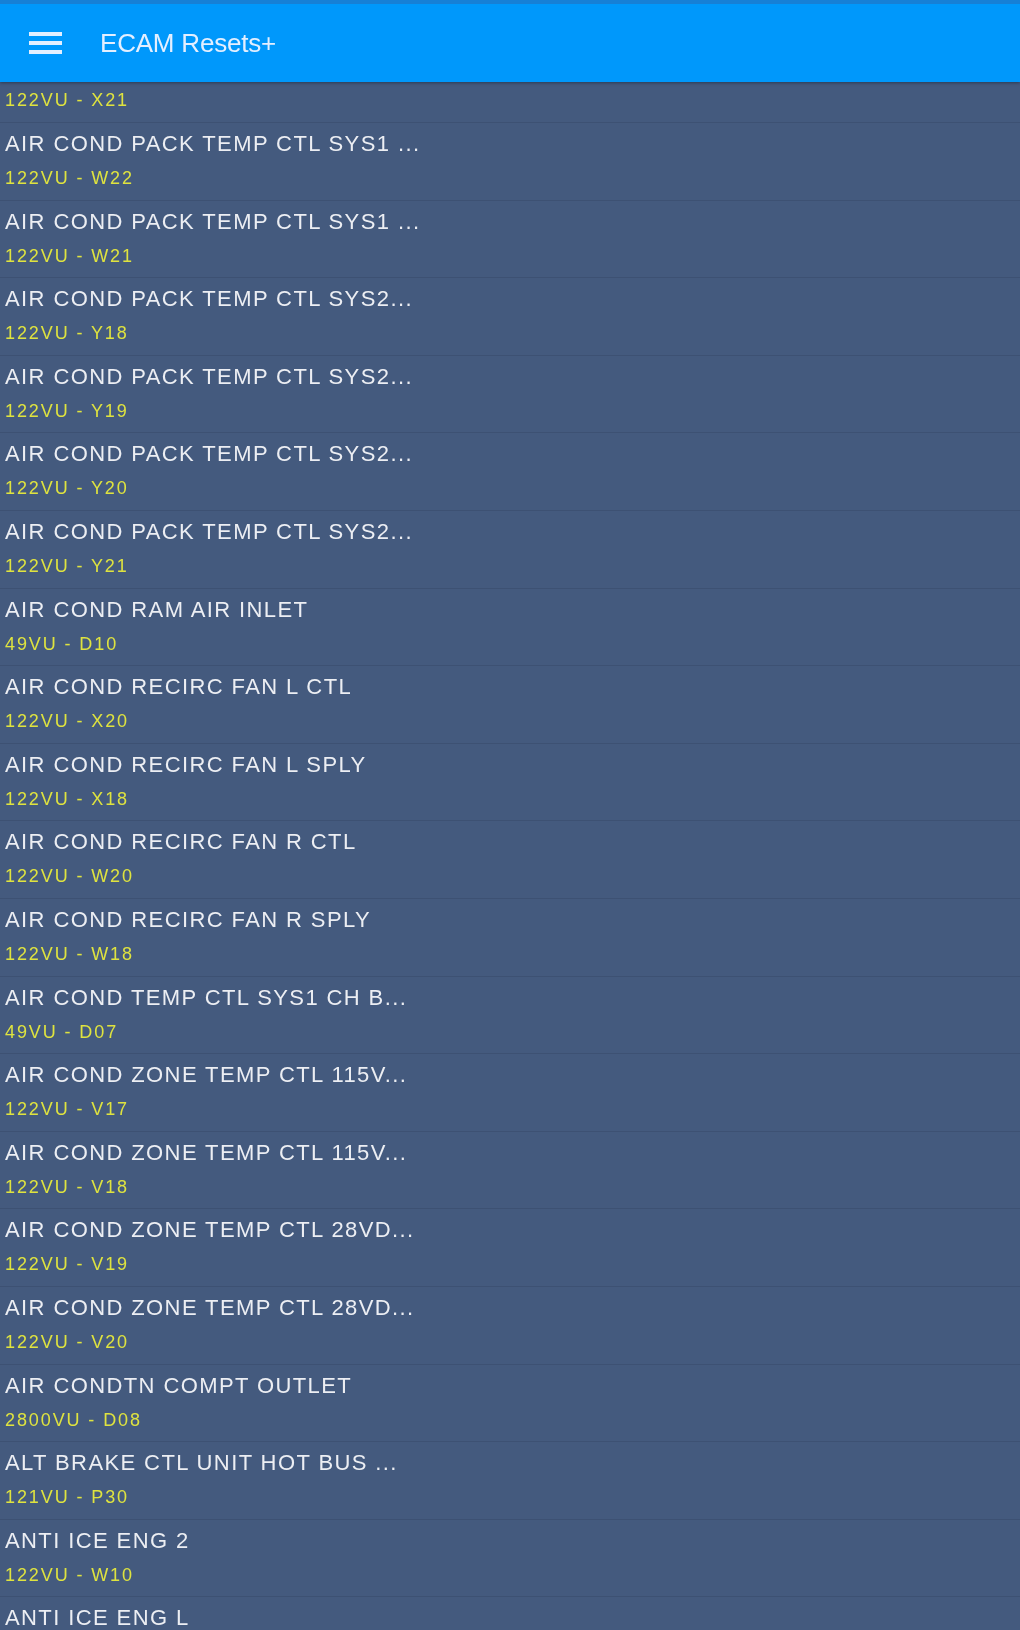 This screenshot has width=1020, height=1630. What do you see at coordinates (73, 1419) in the screenshot?
I see `panel-code: 2800VU - D08` at bounding box center [73, 1419].